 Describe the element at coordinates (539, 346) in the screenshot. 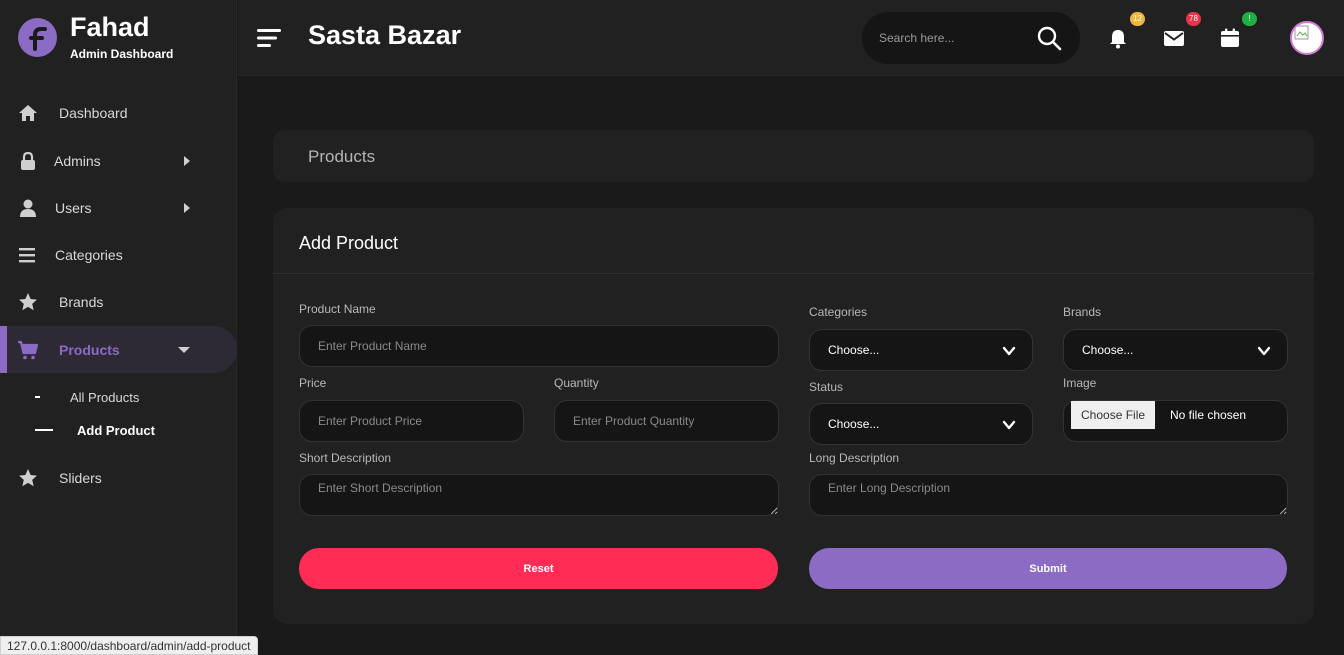

I see `product-name-input` at that location.